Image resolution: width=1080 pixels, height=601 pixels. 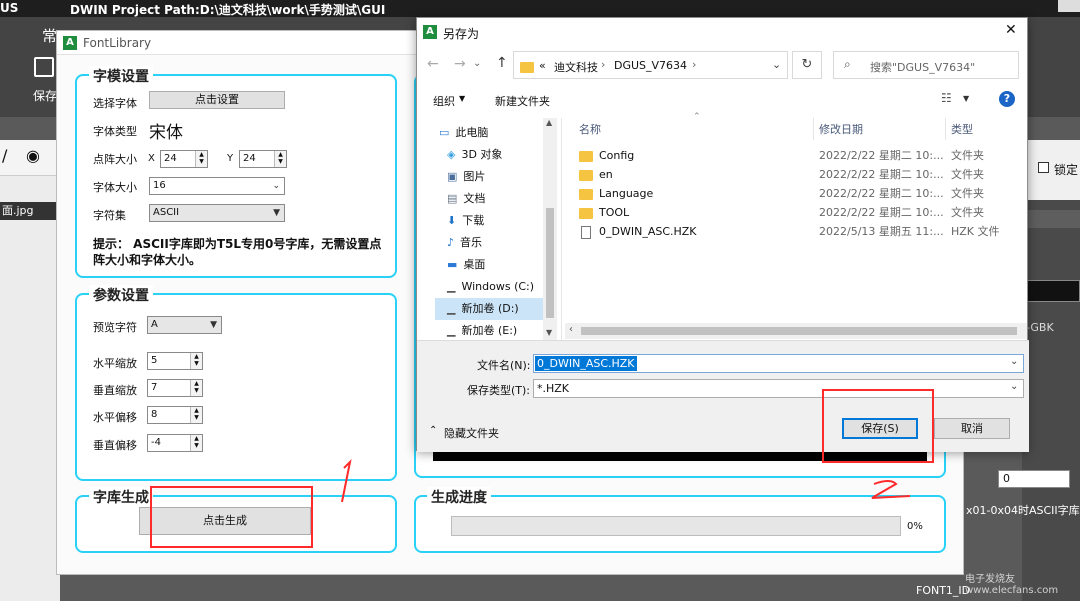 What do you see at coordinates (494, 243) in the screenshot?
I see `nav-item: ♪ 音乐` at bounding box center [494, 243].